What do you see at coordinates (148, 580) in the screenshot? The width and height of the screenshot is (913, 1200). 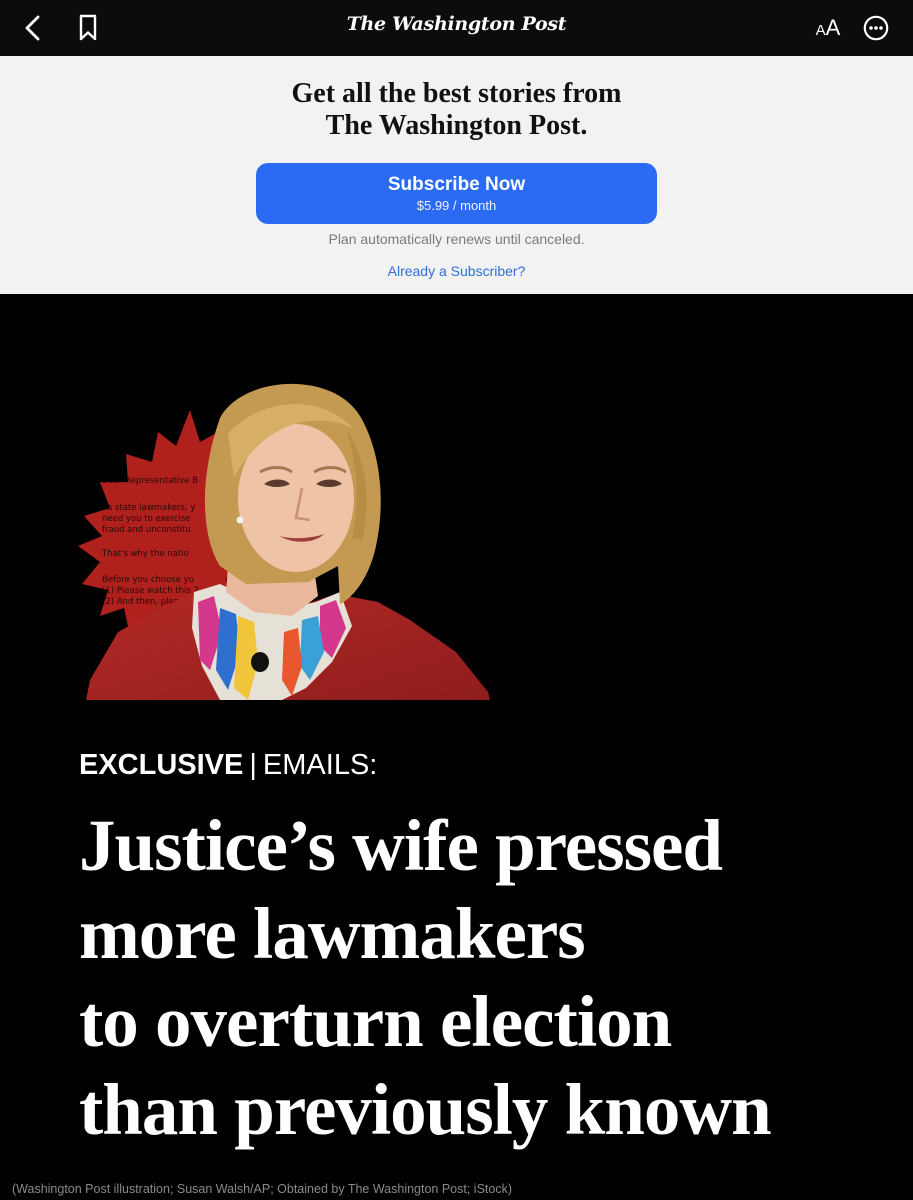 I see `letter-line: Before you choose yo` at bounding box center [148, 580].